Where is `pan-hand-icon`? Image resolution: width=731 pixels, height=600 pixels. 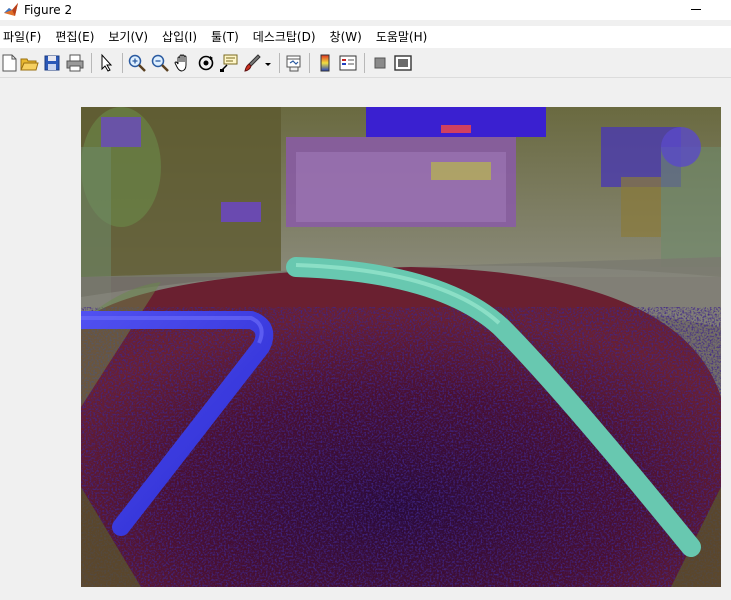 pan-hand-icon is located at coordinates (183, 63).